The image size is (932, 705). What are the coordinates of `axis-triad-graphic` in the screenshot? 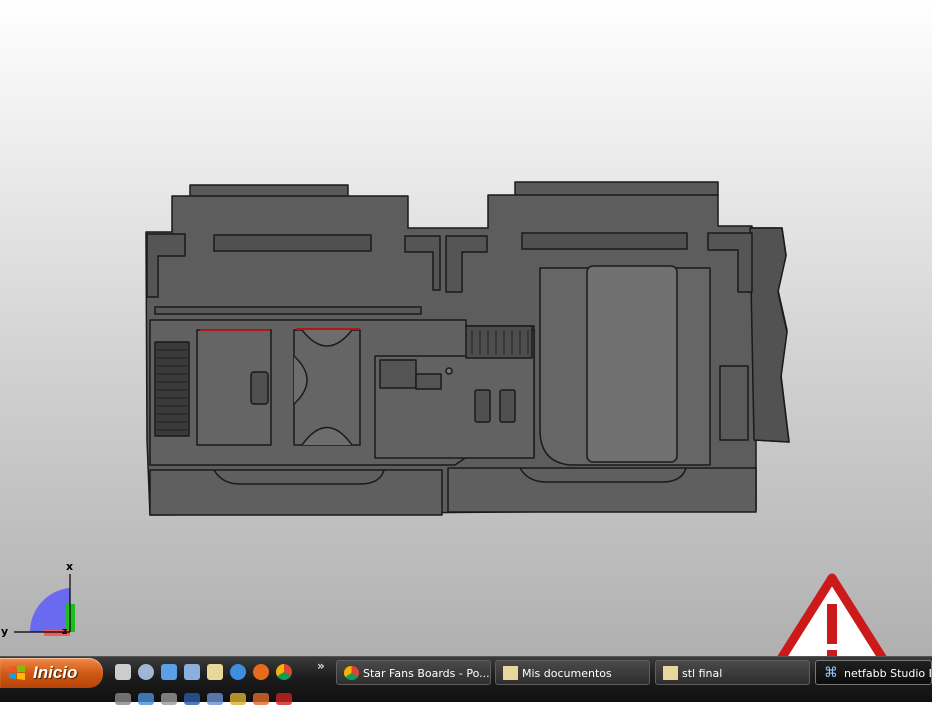 It's located at (44, 605).